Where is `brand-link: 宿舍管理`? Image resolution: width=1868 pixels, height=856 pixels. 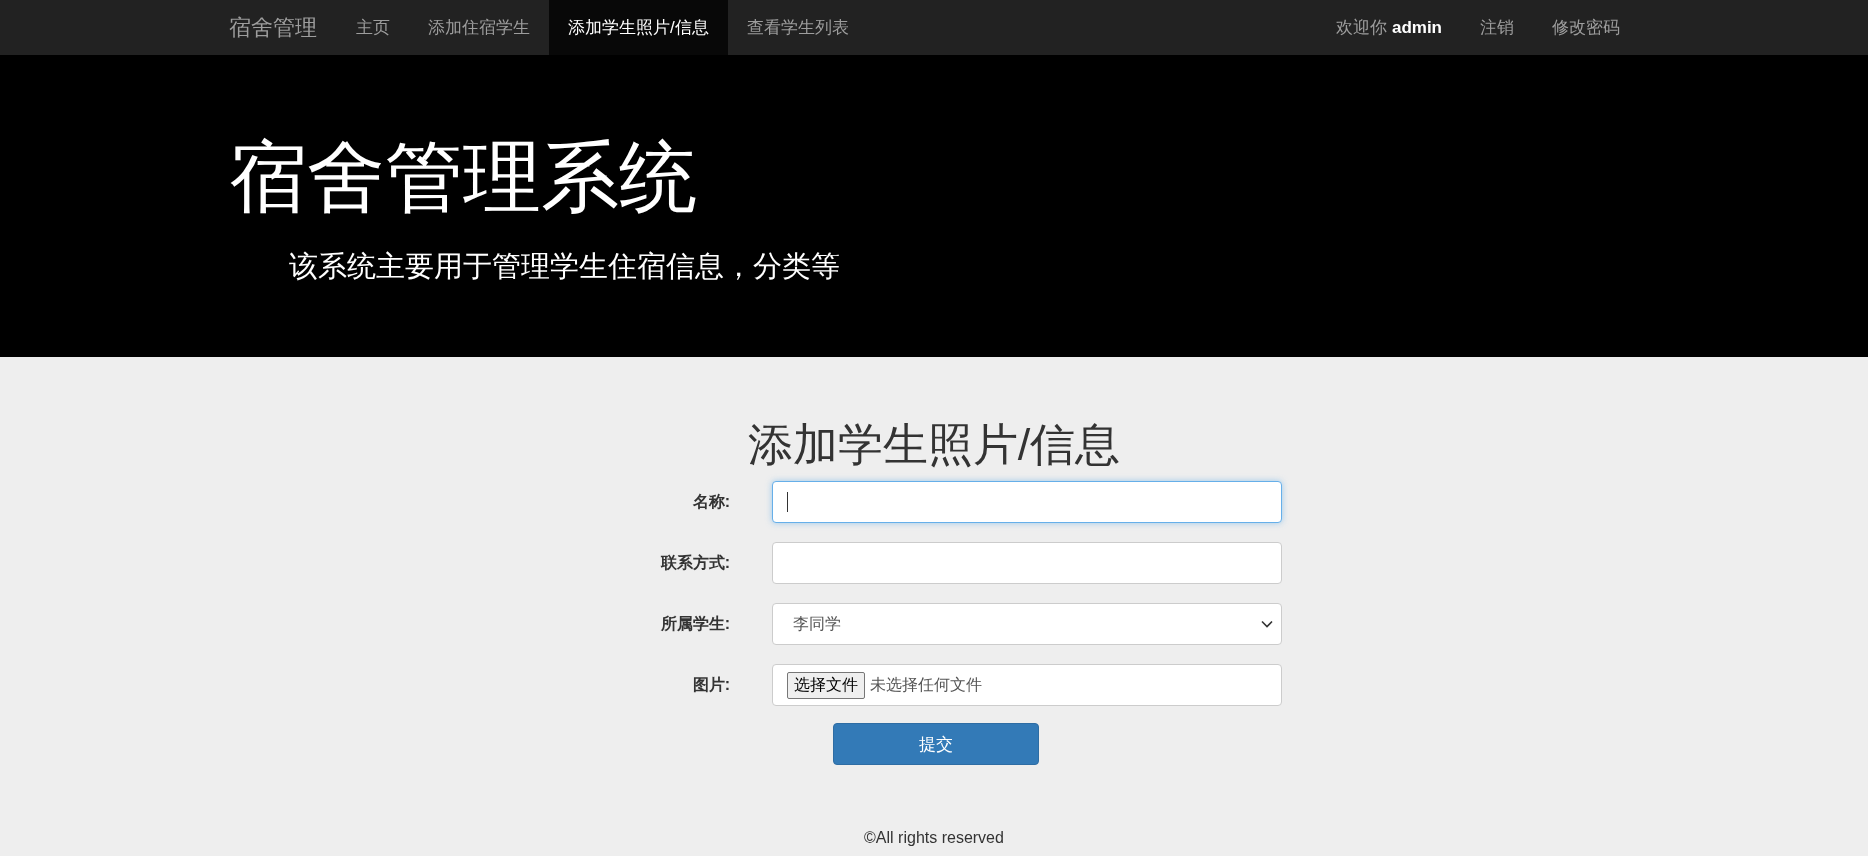 brand-link: 宿舍管理 is located at coordinates (283, 27).